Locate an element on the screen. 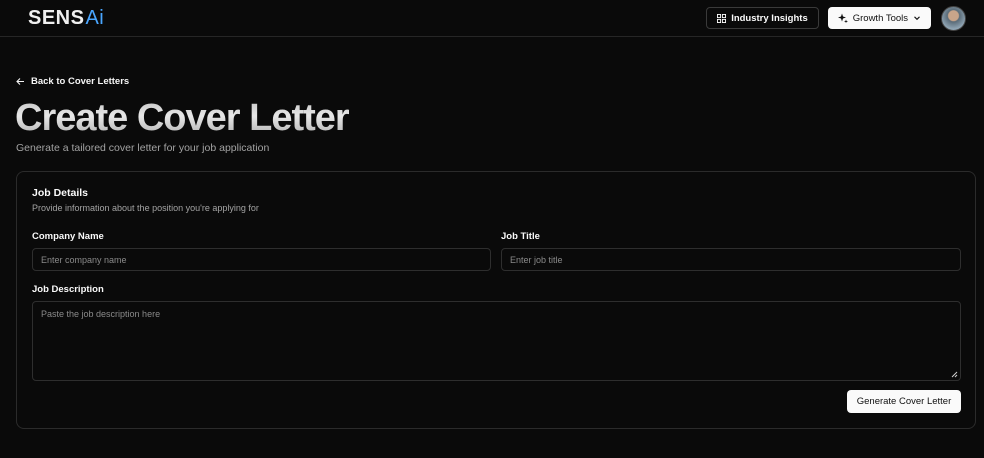  app-logo: SENS Ai is located at coordinates (66, 18).